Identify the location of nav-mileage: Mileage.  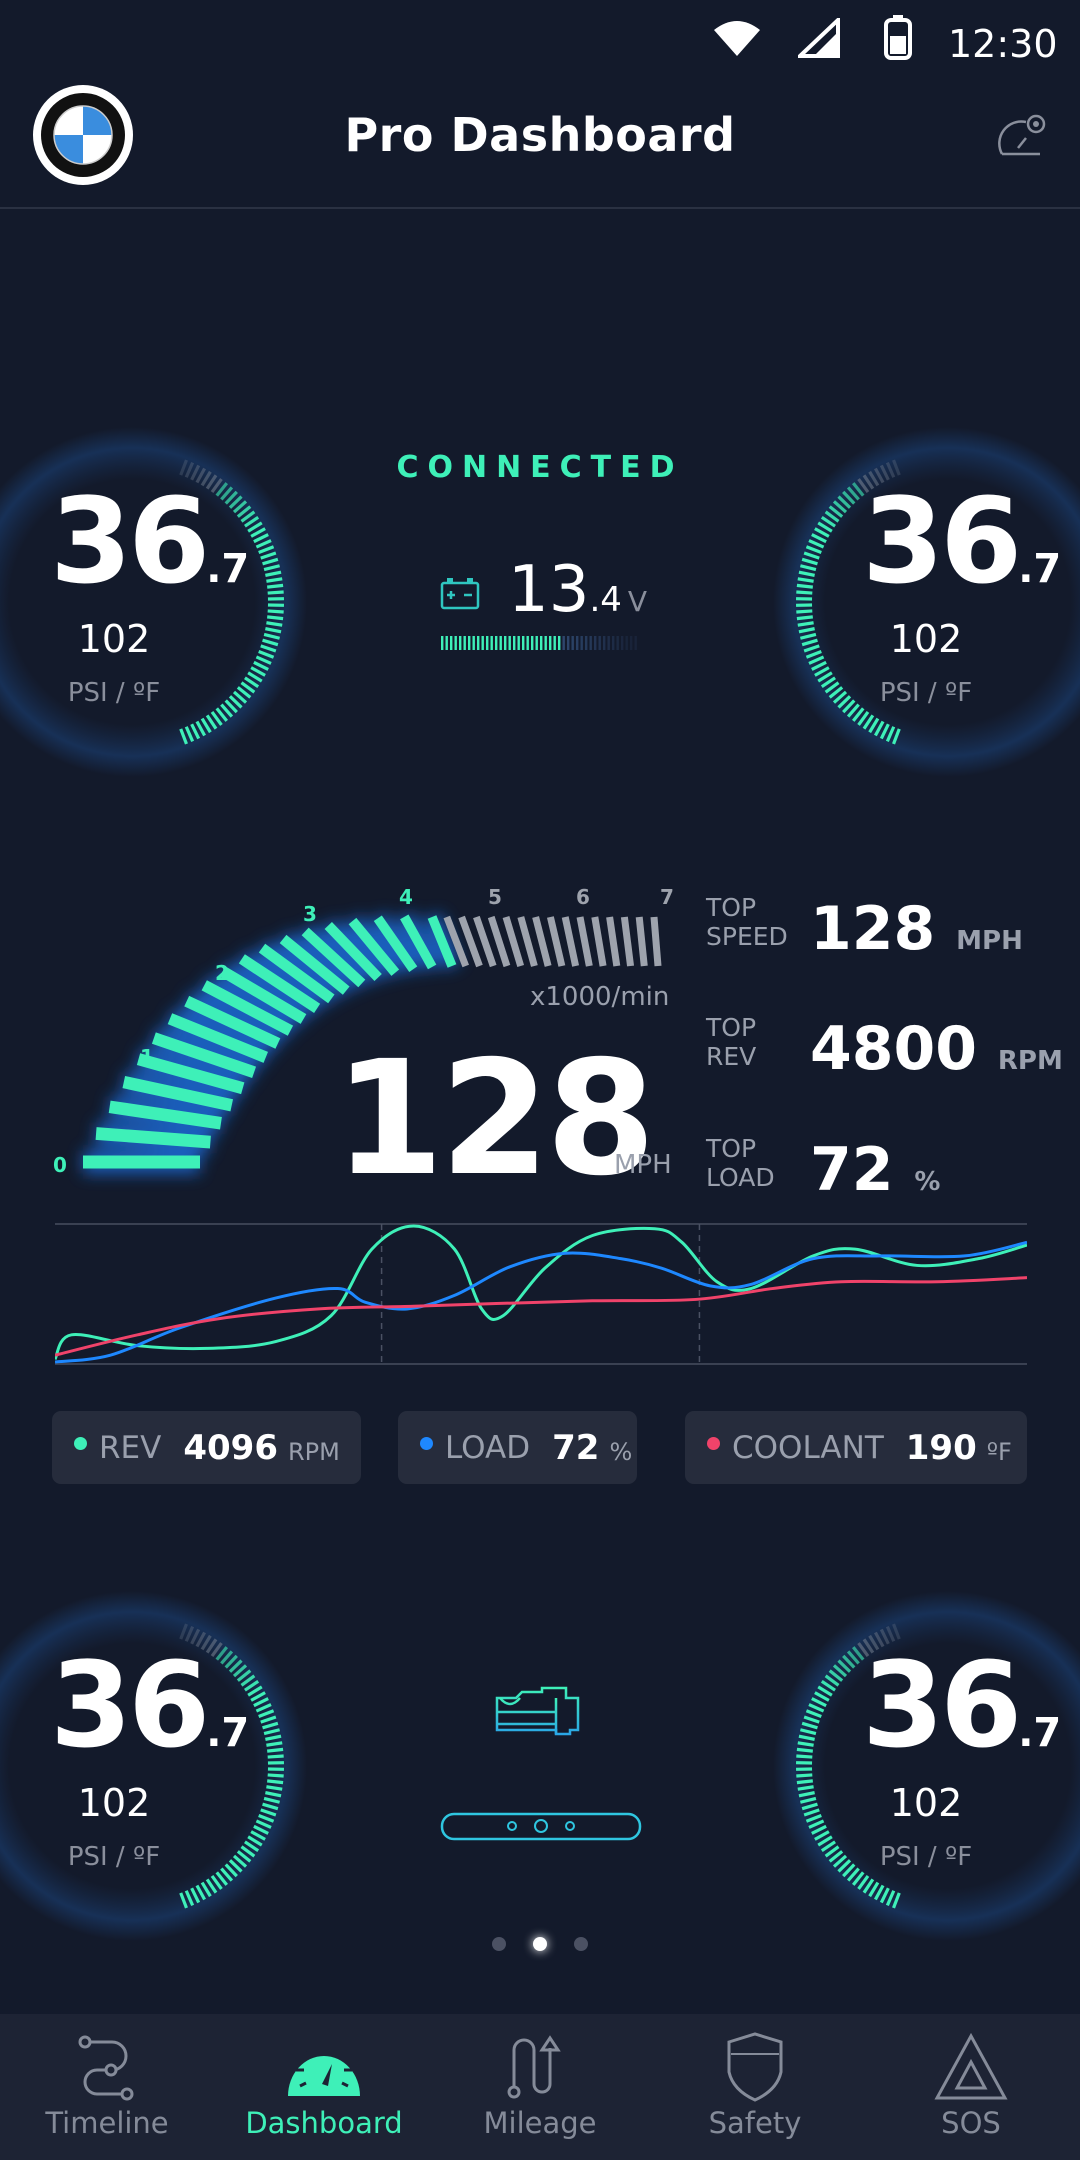
(540, 2087).